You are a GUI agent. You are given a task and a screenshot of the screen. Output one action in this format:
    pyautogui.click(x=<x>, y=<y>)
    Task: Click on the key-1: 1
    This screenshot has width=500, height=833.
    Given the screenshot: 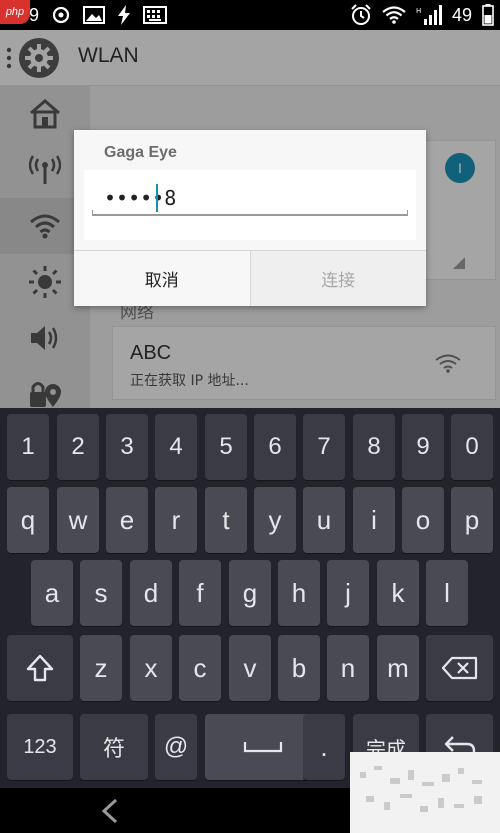 What is the action you would take?
    pyautogui.click(x=28, y=447)
    